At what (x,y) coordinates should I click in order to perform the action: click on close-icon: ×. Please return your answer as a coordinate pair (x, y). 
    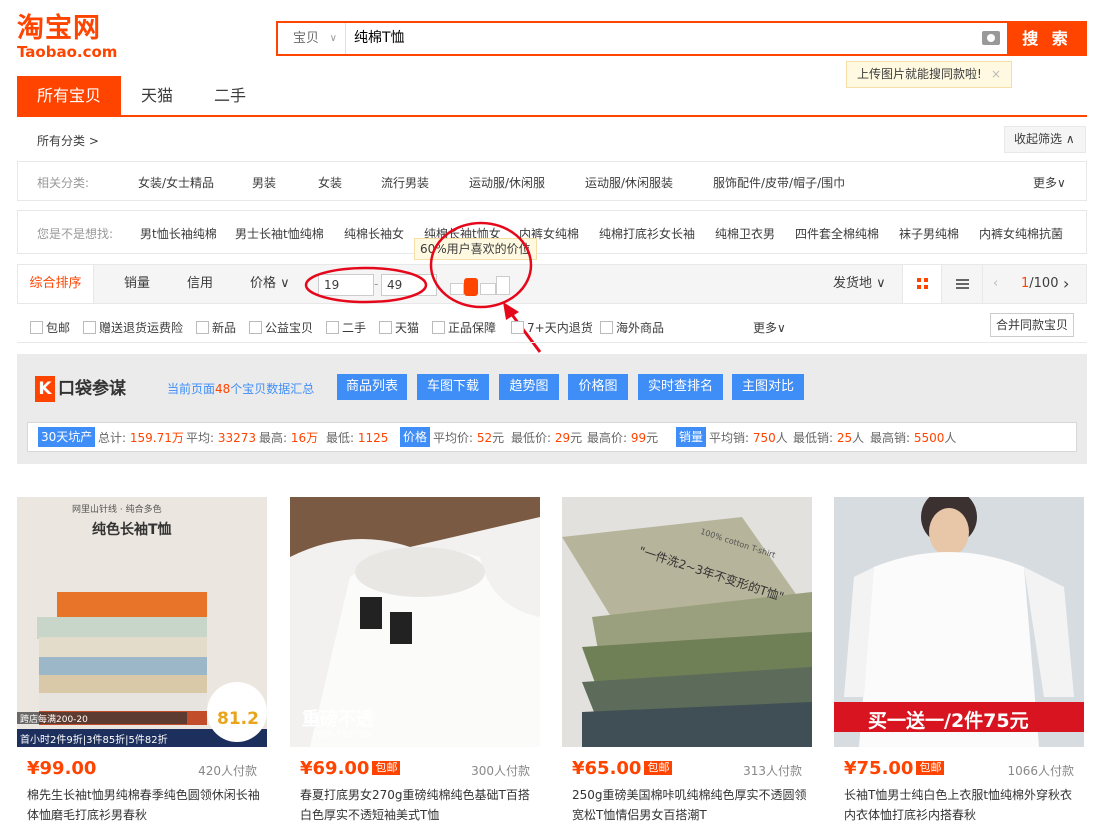
    Looking at the image, I should click on (996, 74).